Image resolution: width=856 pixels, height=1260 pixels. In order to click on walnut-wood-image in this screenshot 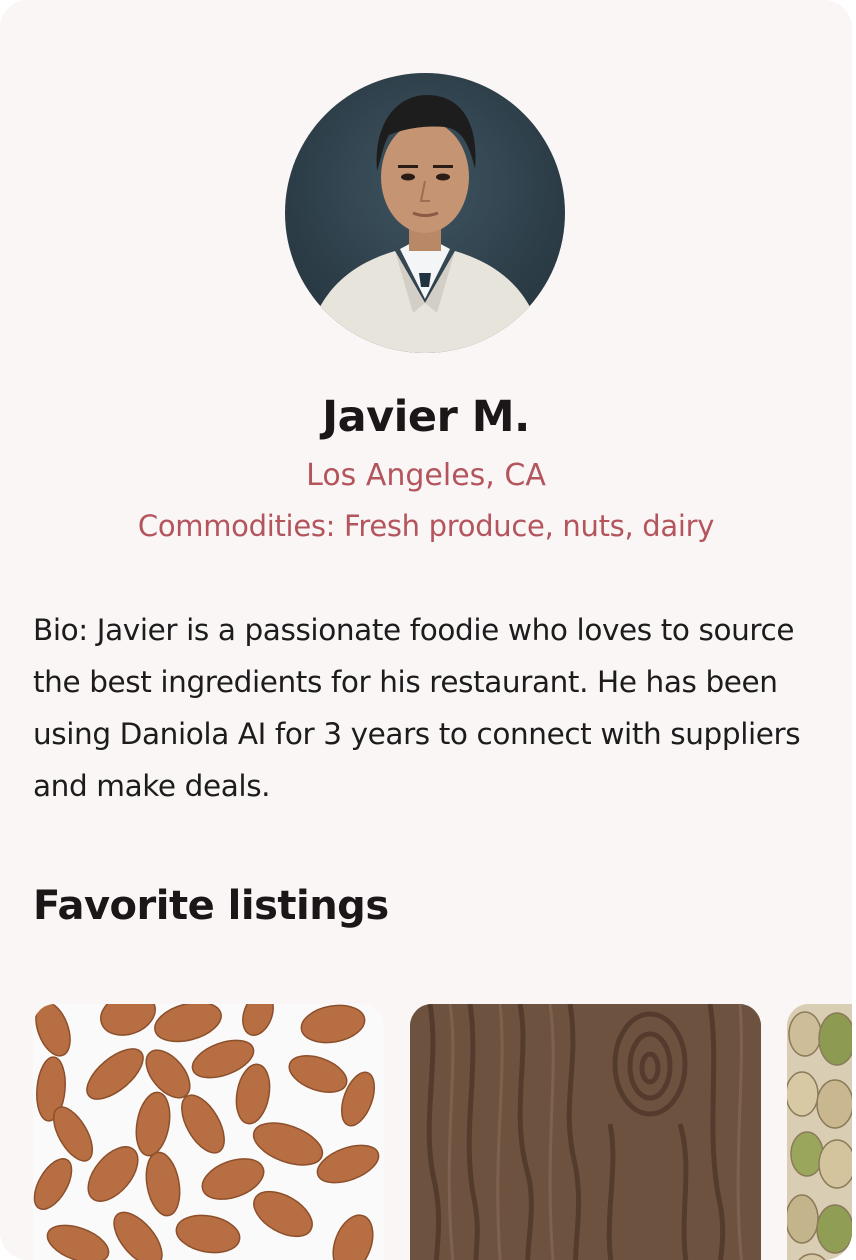, I will do `click(585, 1132)`.